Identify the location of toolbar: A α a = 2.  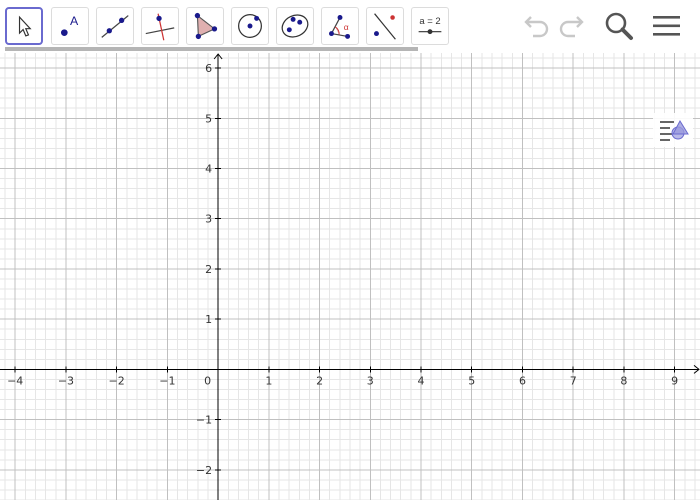
(350, 26).